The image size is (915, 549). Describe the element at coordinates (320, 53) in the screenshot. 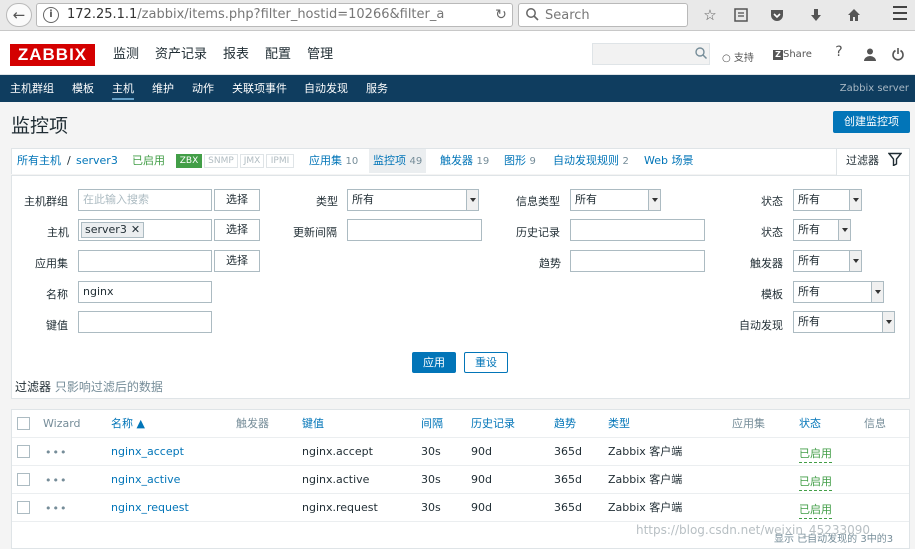

I see `menu-administration: 管理` at that location.